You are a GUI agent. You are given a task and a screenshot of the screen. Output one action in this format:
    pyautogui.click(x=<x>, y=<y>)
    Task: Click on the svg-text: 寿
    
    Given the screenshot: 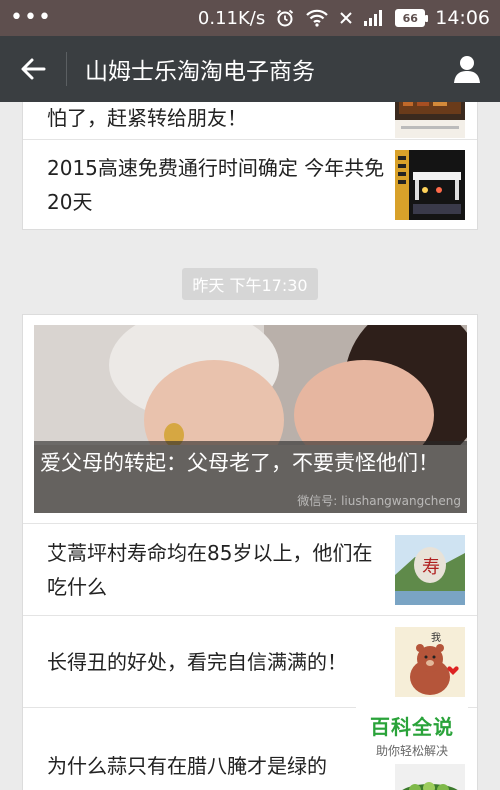 What is the action you would take?
    pyautogui.click(x=431, y=567)
    